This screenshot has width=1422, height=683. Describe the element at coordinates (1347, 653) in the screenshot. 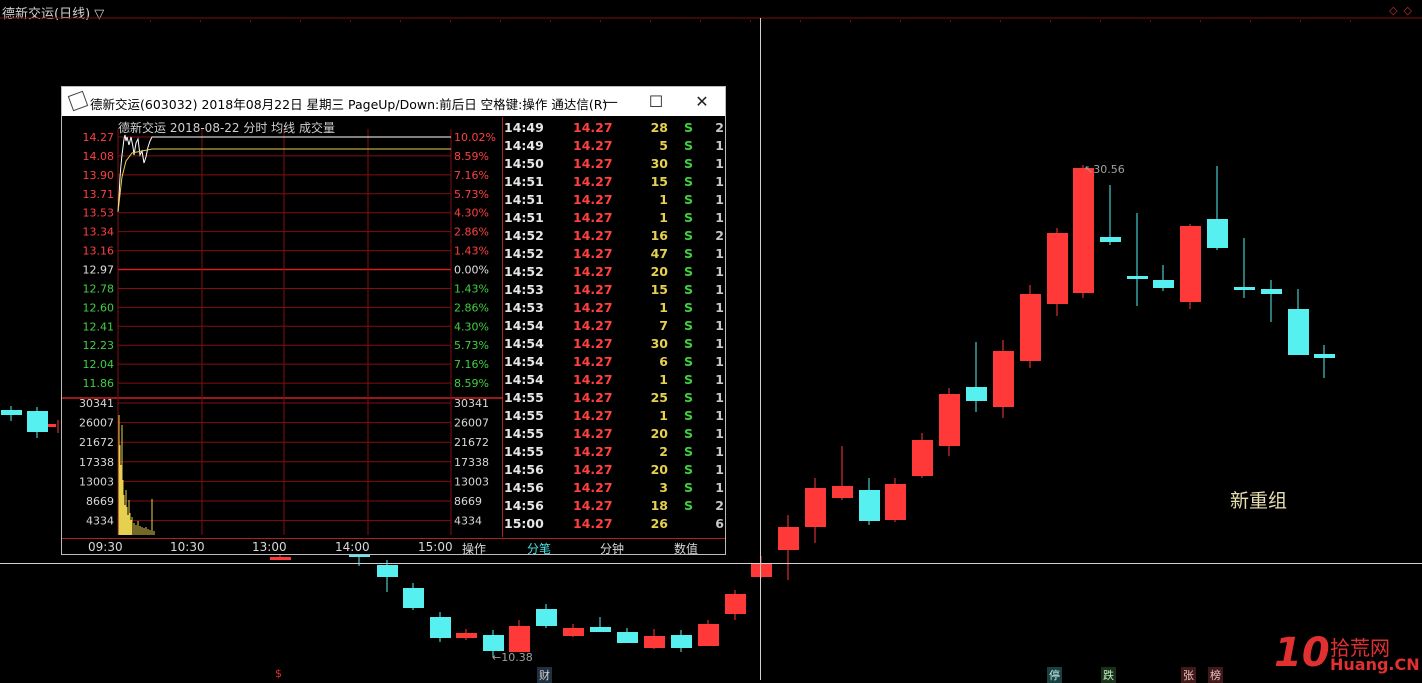

I see `watermark-logo: 10 拾荒网 Huang.CN` at that location.